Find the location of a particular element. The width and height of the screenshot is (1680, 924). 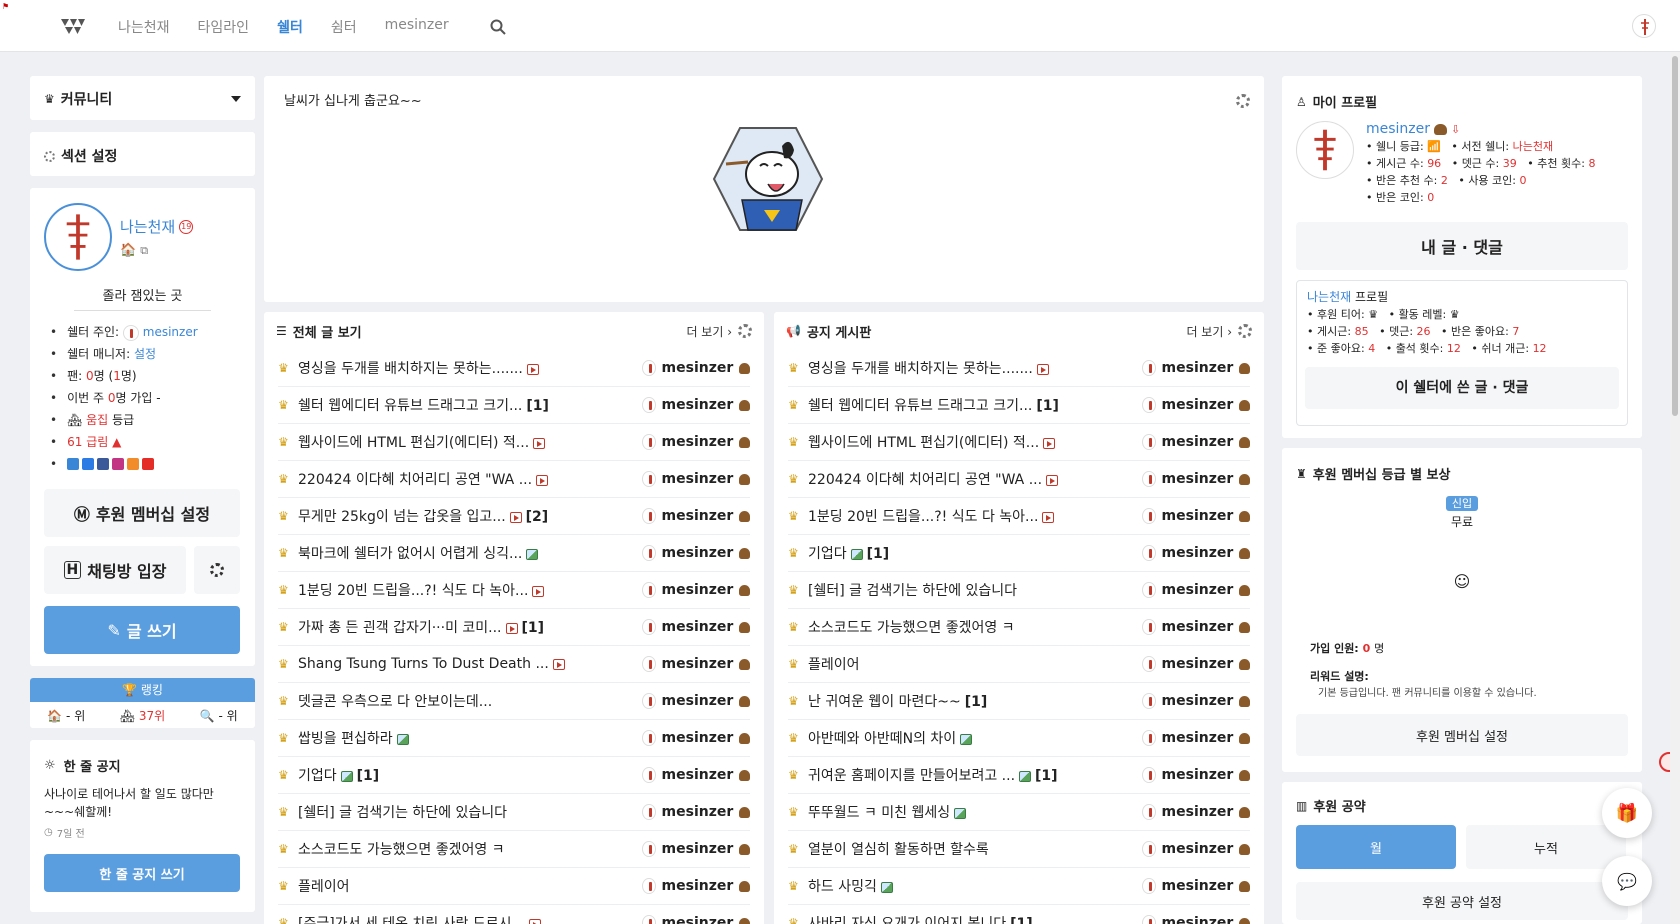

board-row: ♛ 아반떼와 아반떼N의 차이 mesinzer is located at coordinates (1019, 738).